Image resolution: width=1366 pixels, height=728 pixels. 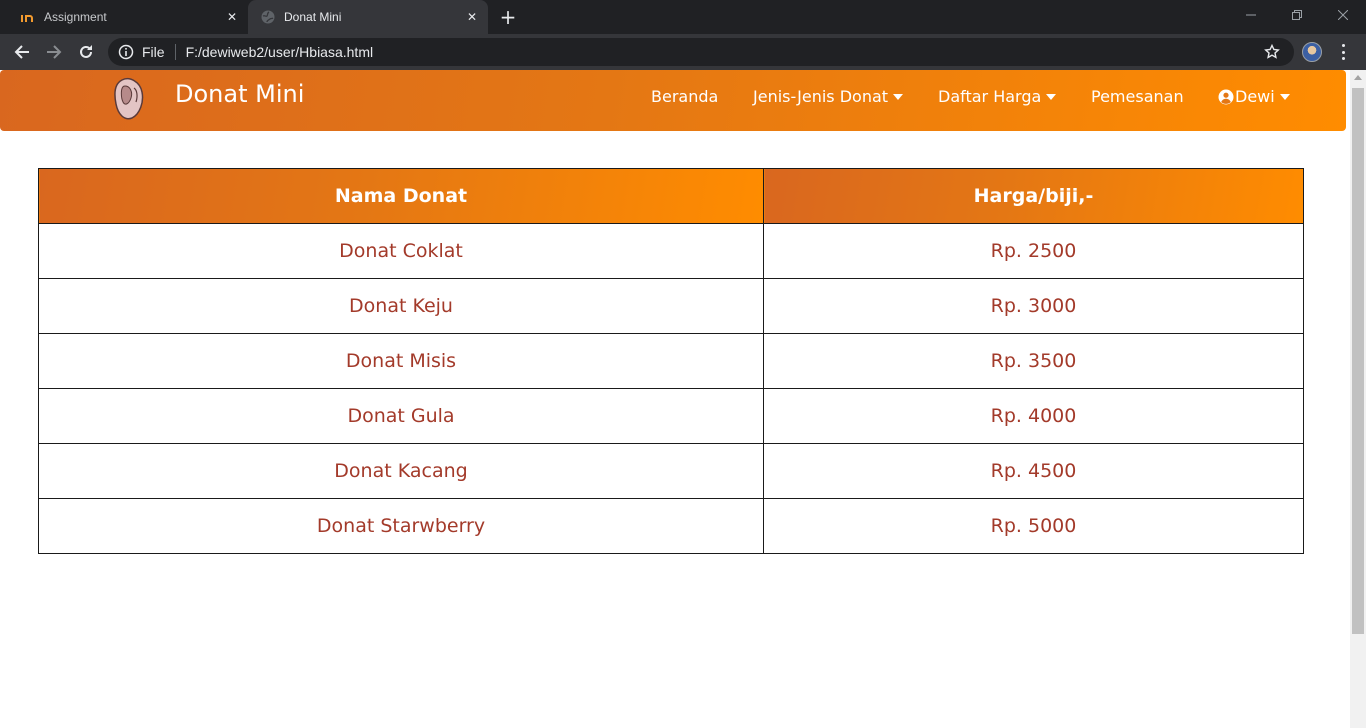 I want to click on donut-logo-icon, so click(x=128, y=99).